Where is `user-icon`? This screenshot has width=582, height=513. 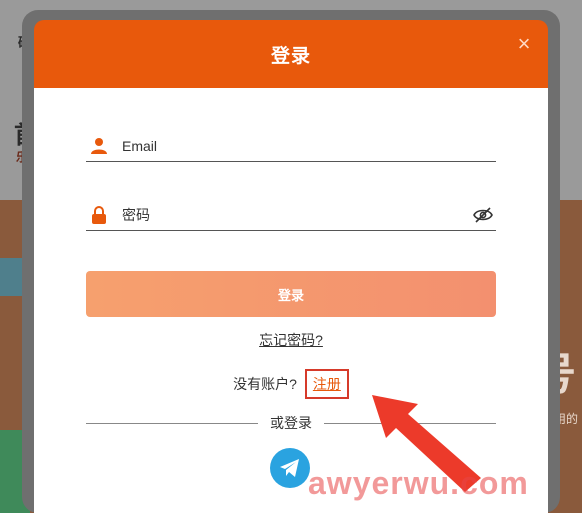
user-icon is located at coordinates (99, 146).